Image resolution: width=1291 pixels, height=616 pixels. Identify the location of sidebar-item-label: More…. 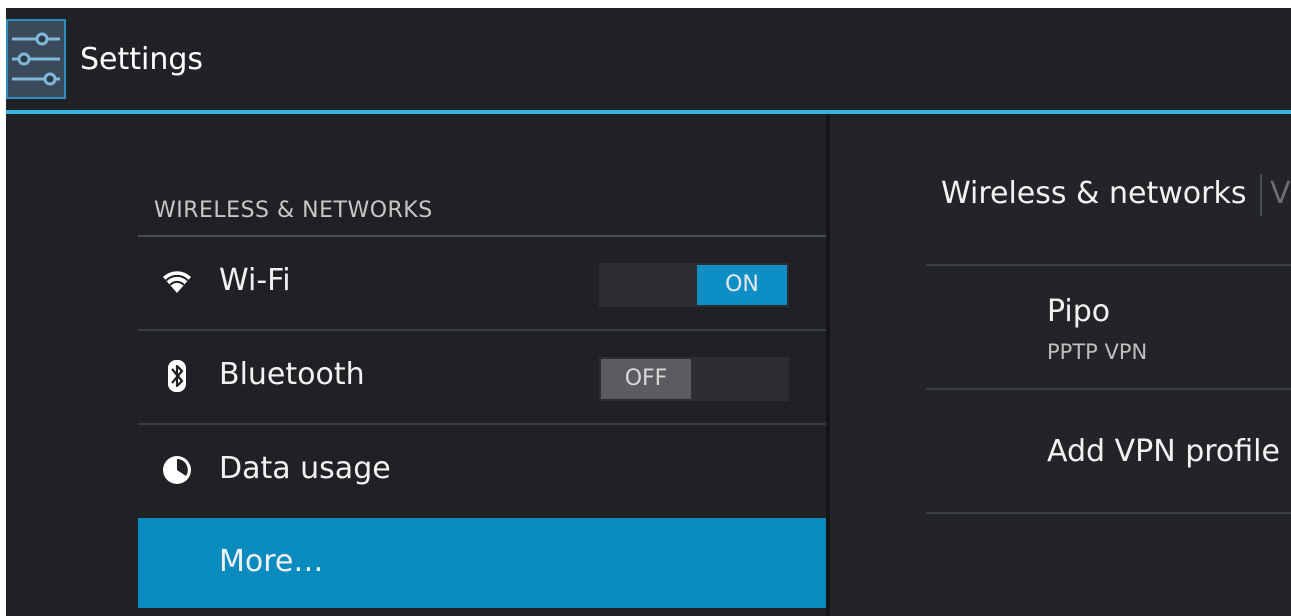
(271, 561).